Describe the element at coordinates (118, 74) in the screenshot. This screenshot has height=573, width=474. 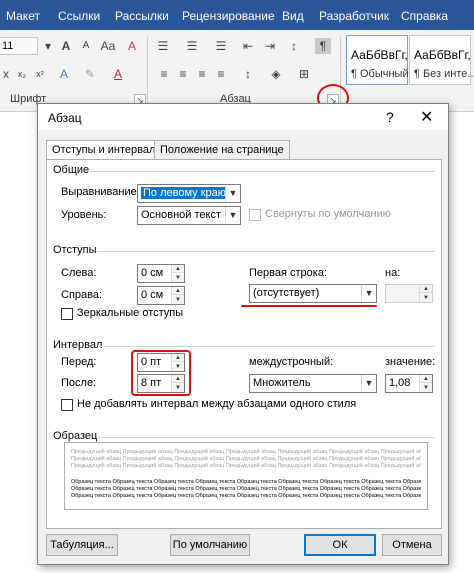
I see `font-color-icon: A` at that location.